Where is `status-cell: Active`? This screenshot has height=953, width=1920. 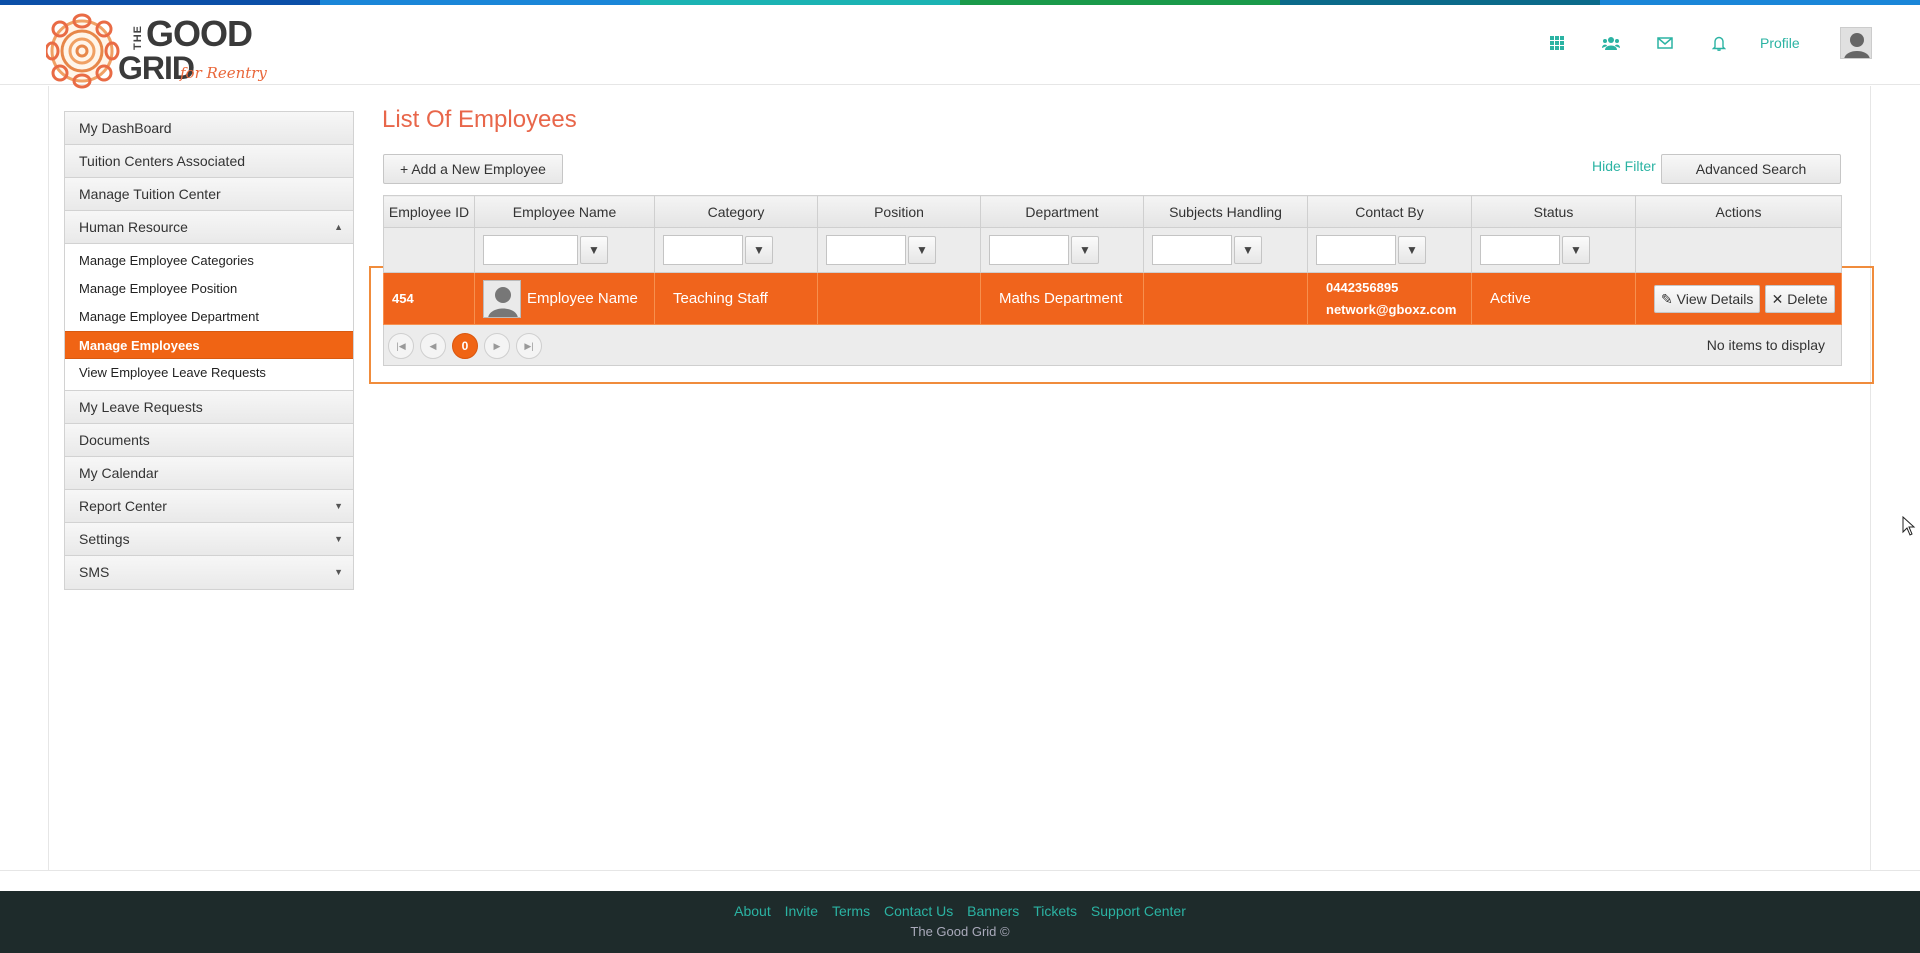 status-cell: Active is located at coordinates (1553, 298).